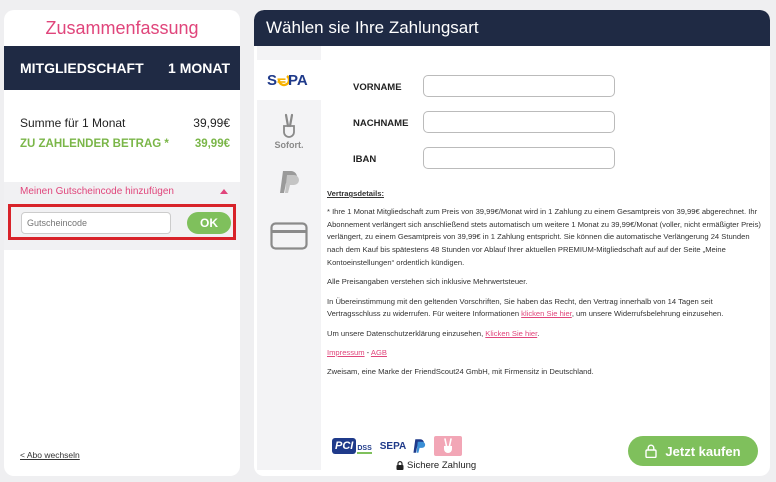 Image resolution: width=776 pixels, height=482 pixels. Describe the element at coordinates (289, 258) in the screenshot. I see `payment-method-list: S PA Sofort.` at that location.